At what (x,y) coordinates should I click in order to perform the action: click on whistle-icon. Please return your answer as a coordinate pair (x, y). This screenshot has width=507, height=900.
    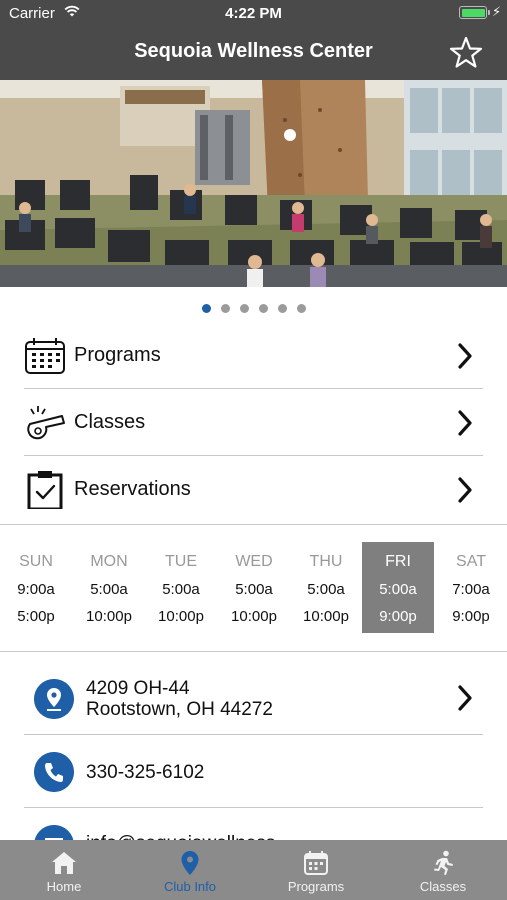
    Looking at the image, I should click on (46, 423).